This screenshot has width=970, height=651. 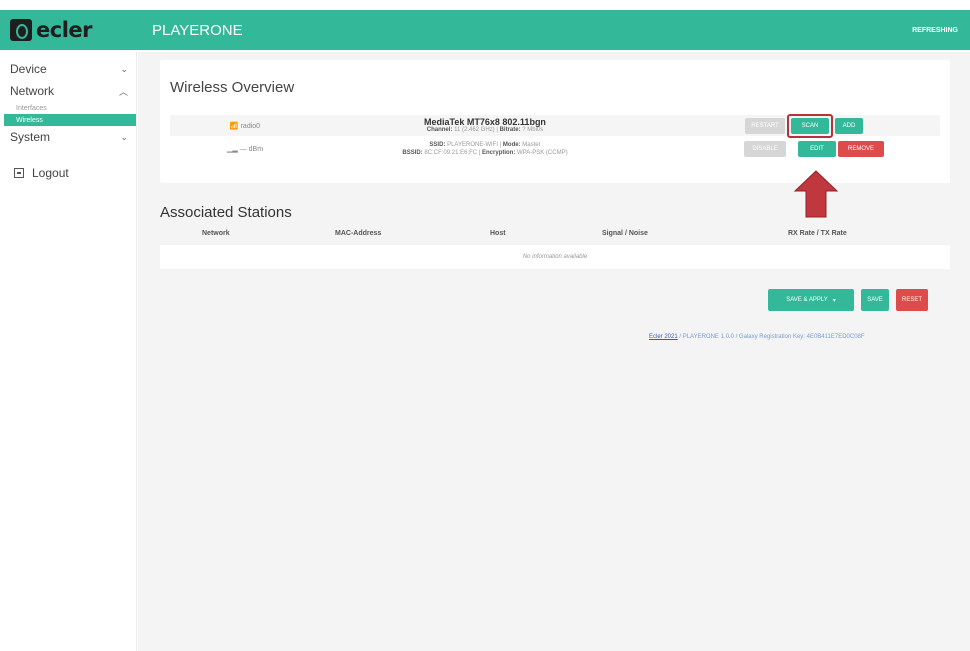 What do you see at coordinates (70, 91) in the screenshot?
I see `sidebar-item-network: Network ︿` at bounding box center [70, 91].